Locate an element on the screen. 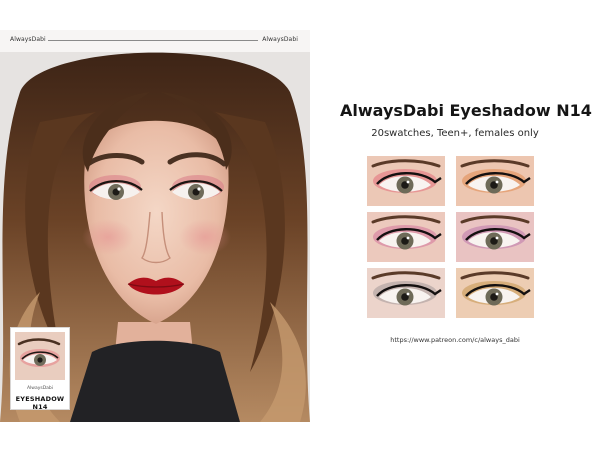 The width and height of the screenshot is (600, 450). badge-brand-label: AlwaysDabi is located at coordinates (40, 388).